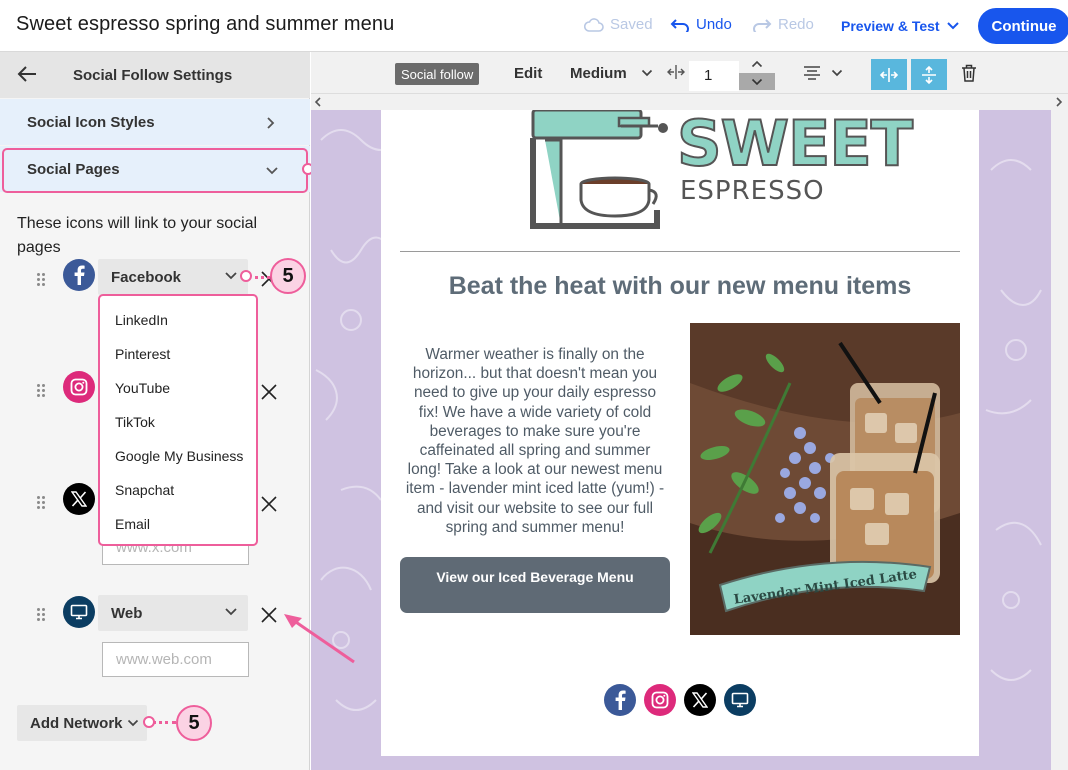  I want to click on block-toolbar: Social follow Edit Medium 1, so click(689, 73).